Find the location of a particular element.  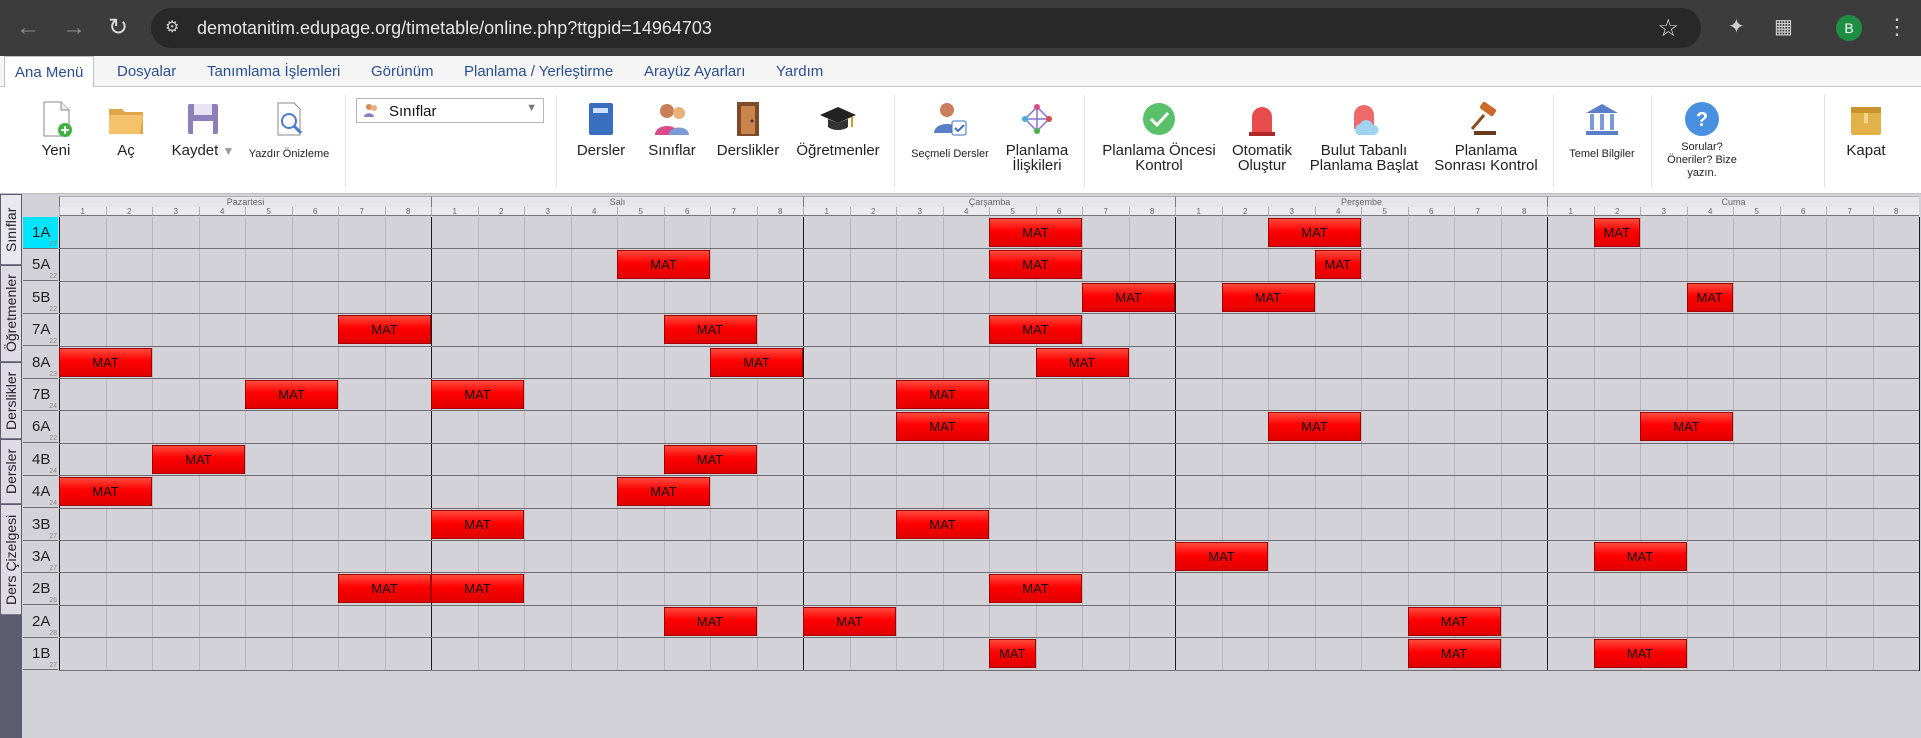

class-row-header: 4A 24 is located at coordinates (40, 492).